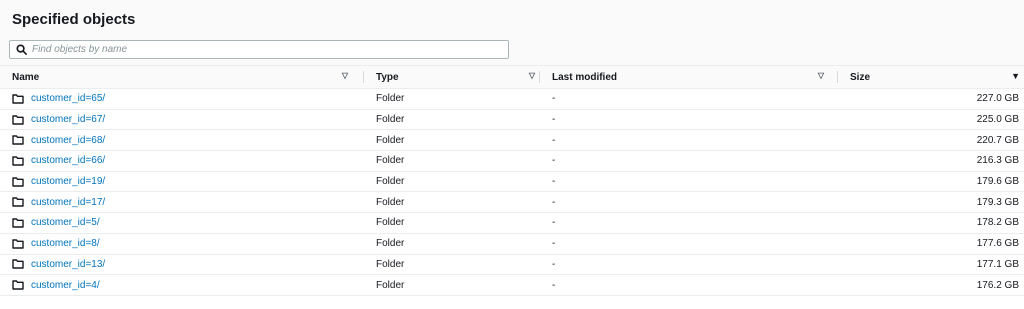  What do you see at coordinates (68, 140) in the screenshot?
I see `folder-link: customer_id=68/` at bounding box center [68, 140].